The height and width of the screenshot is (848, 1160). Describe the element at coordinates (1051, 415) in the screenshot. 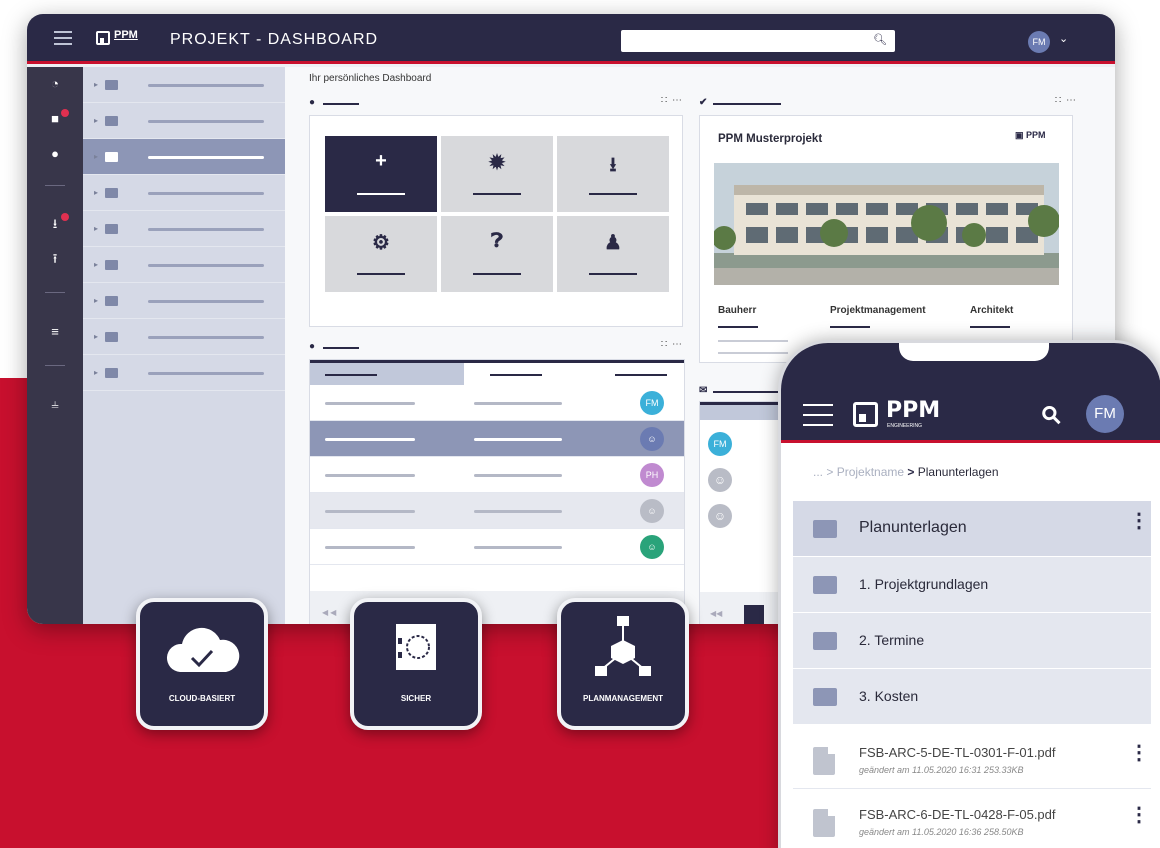

I see `search-icon: ⚲` at that location.